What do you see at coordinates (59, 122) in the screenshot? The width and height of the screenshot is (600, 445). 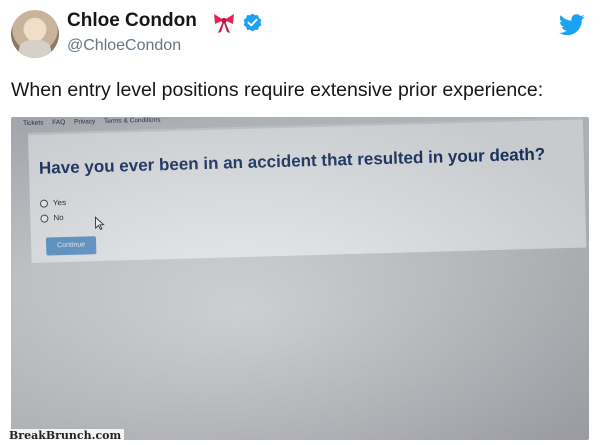 I see `nav-link-faq: FAQ` at bounding box center [59, 122].